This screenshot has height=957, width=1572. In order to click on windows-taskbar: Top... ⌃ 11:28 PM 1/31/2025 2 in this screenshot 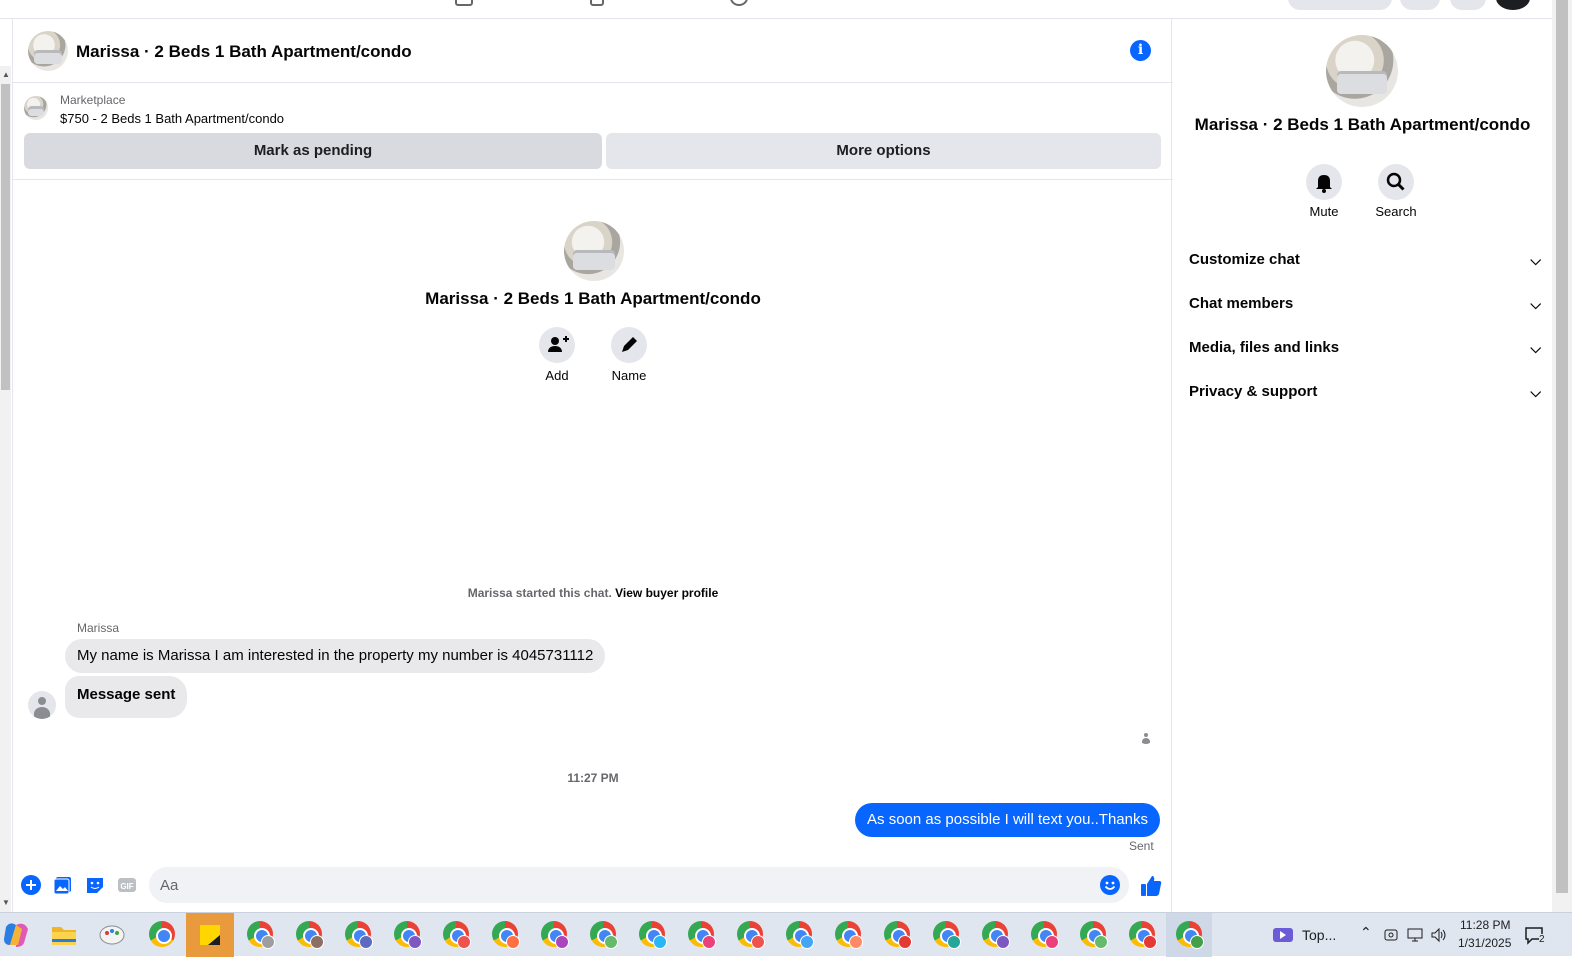, I will do `click(786, 934)`.